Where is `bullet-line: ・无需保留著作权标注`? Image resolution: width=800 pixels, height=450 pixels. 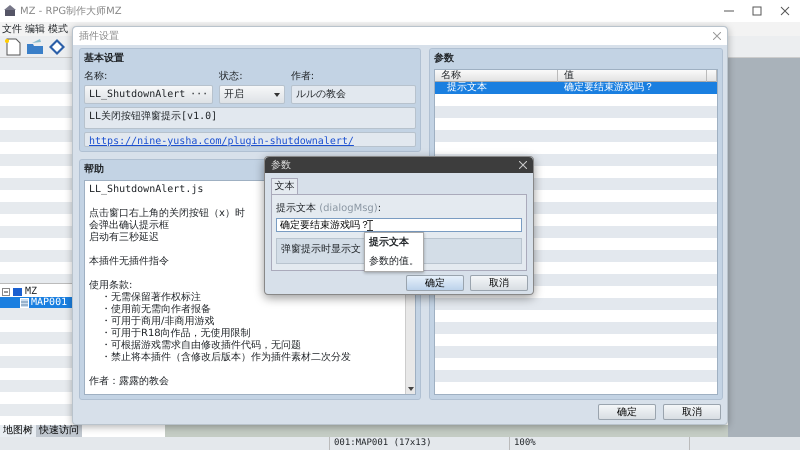
bullet-line: ・无需保留著作权标注 is located at coordinates (151, 298).